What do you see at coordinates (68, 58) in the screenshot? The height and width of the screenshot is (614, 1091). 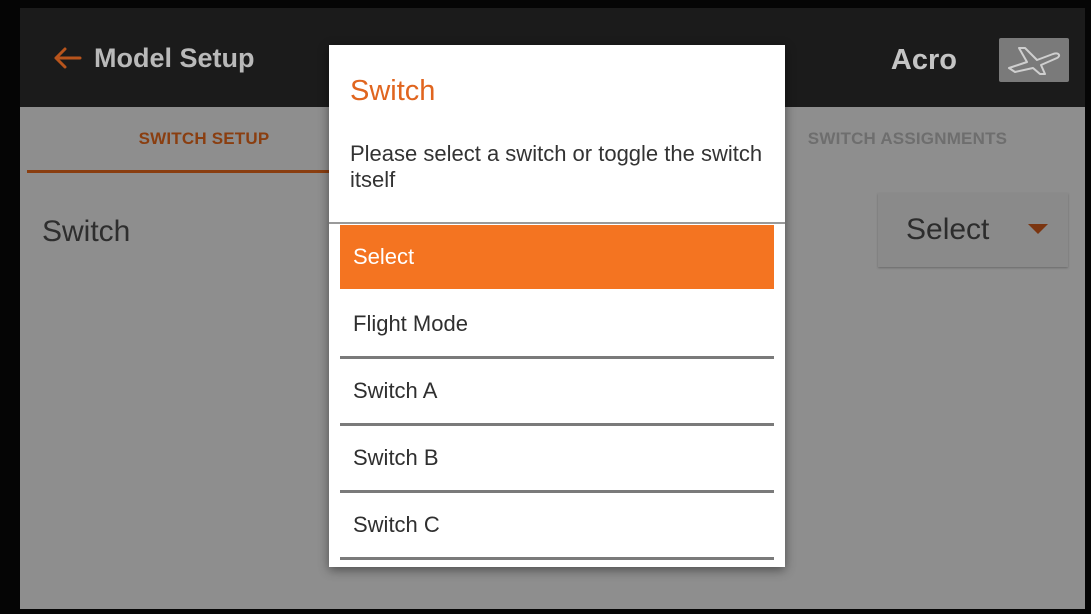 I see `left-arrow-icon` at bounding box center [68, 58].